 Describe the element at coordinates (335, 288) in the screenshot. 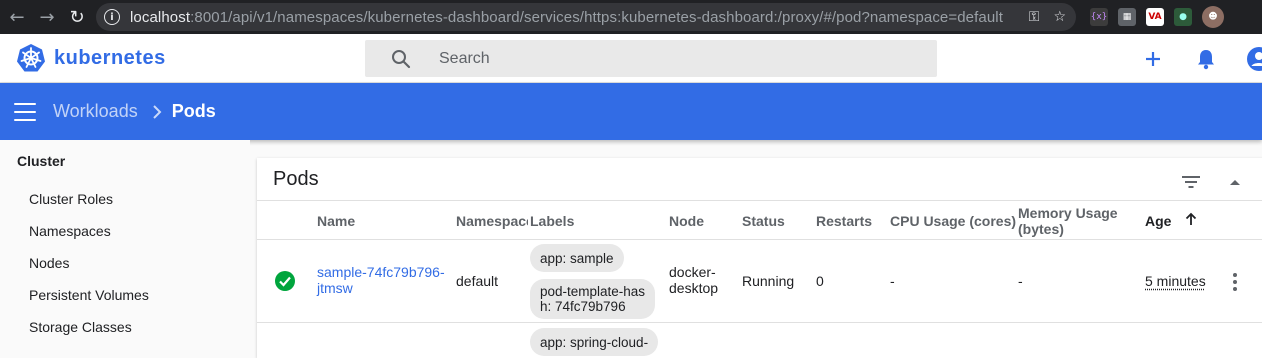

I see `pod-name-line2: jtmsw` at that location.